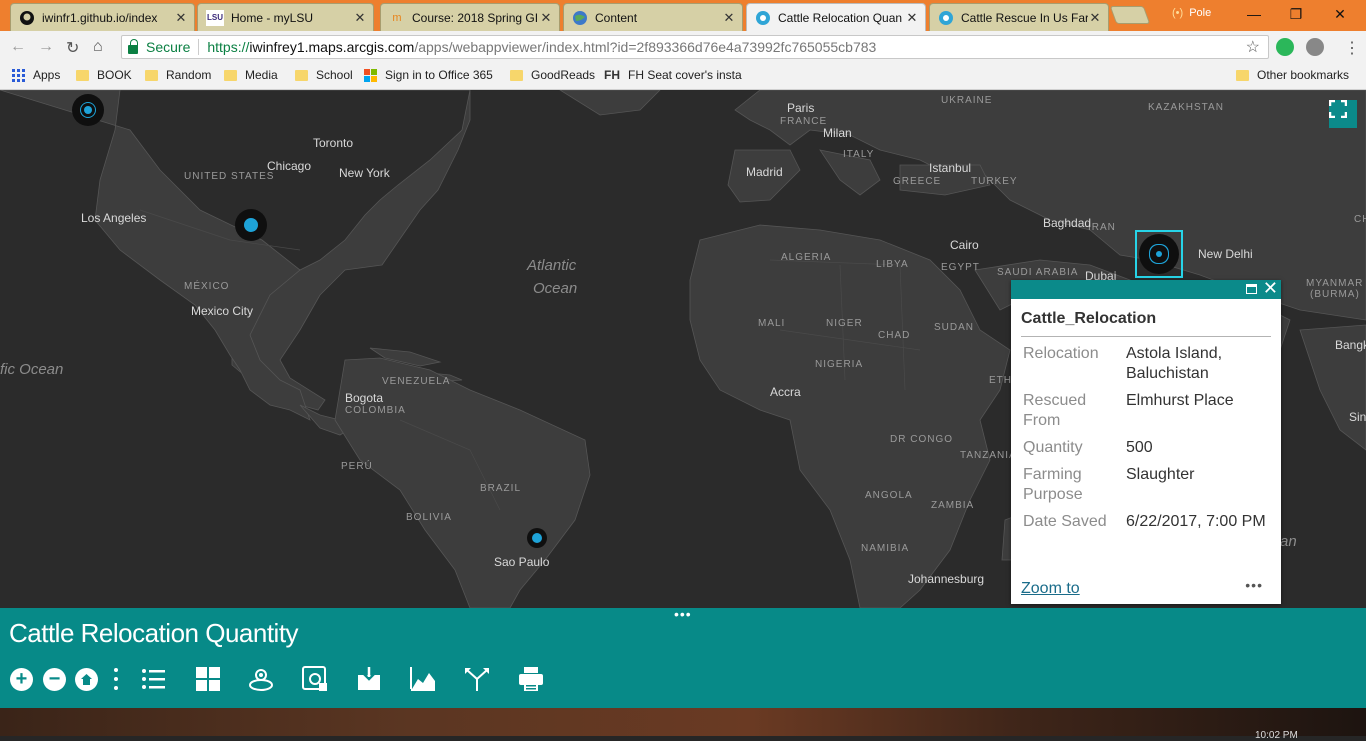  I want to click on tab-title: iwinfr1.github.io/index, so click(100, 17).